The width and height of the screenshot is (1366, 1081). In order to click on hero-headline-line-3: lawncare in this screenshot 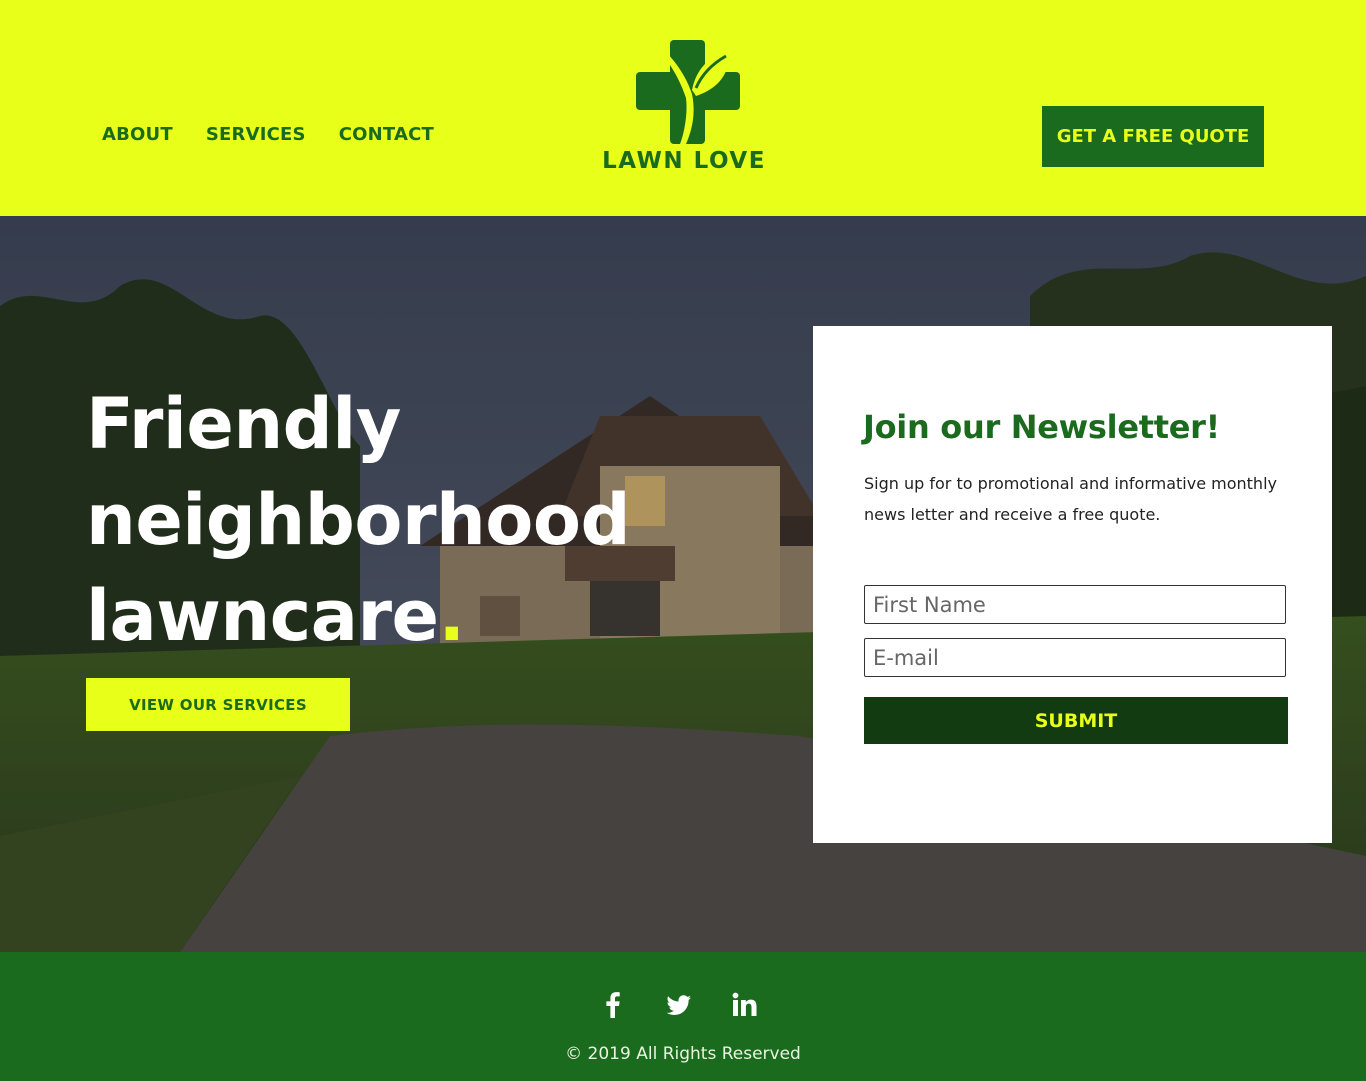, I will do `click(262, 616)`.